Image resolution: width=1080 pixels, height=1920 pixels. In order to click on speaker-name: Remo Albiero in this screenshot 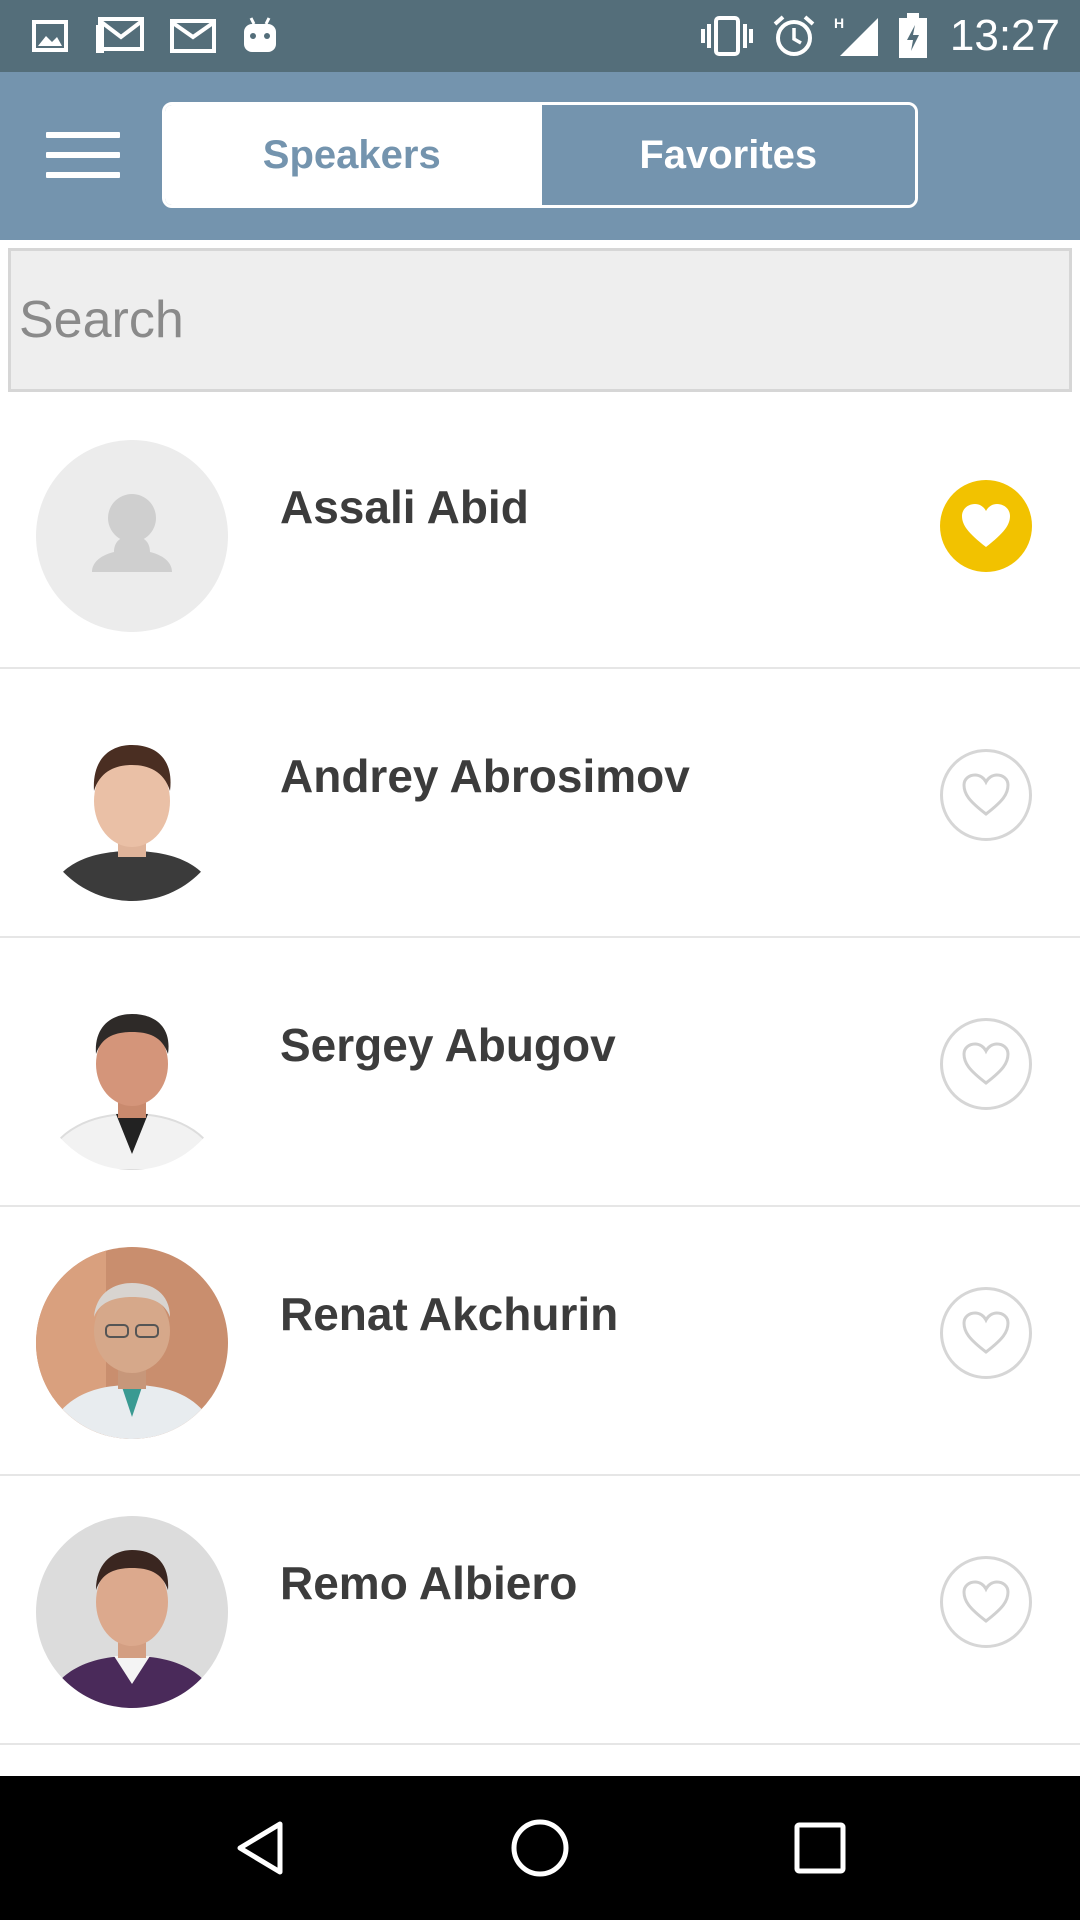, I will do `click(429, 1583)`.